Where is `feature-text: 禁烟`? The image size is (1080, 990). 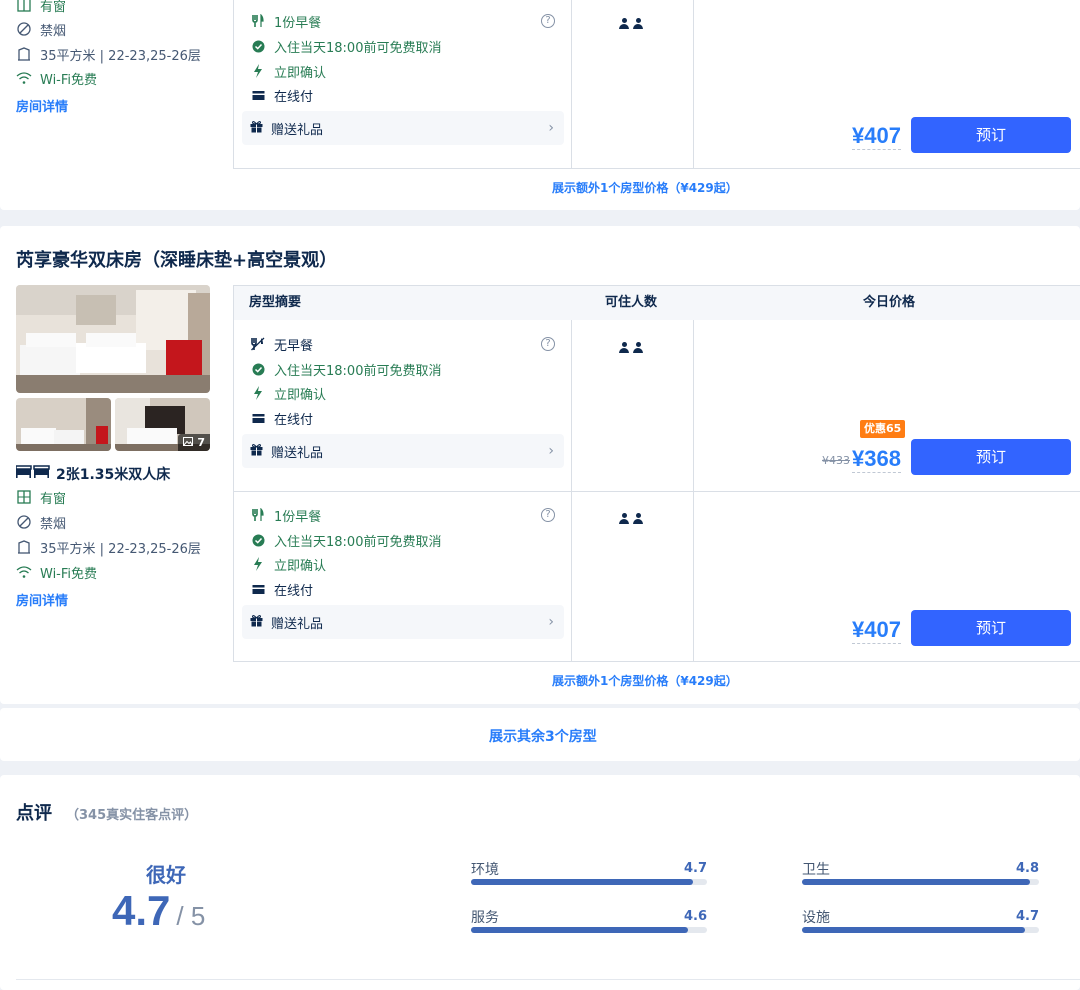 feature-text: 禁烟 is located at coordinates (53, 31).